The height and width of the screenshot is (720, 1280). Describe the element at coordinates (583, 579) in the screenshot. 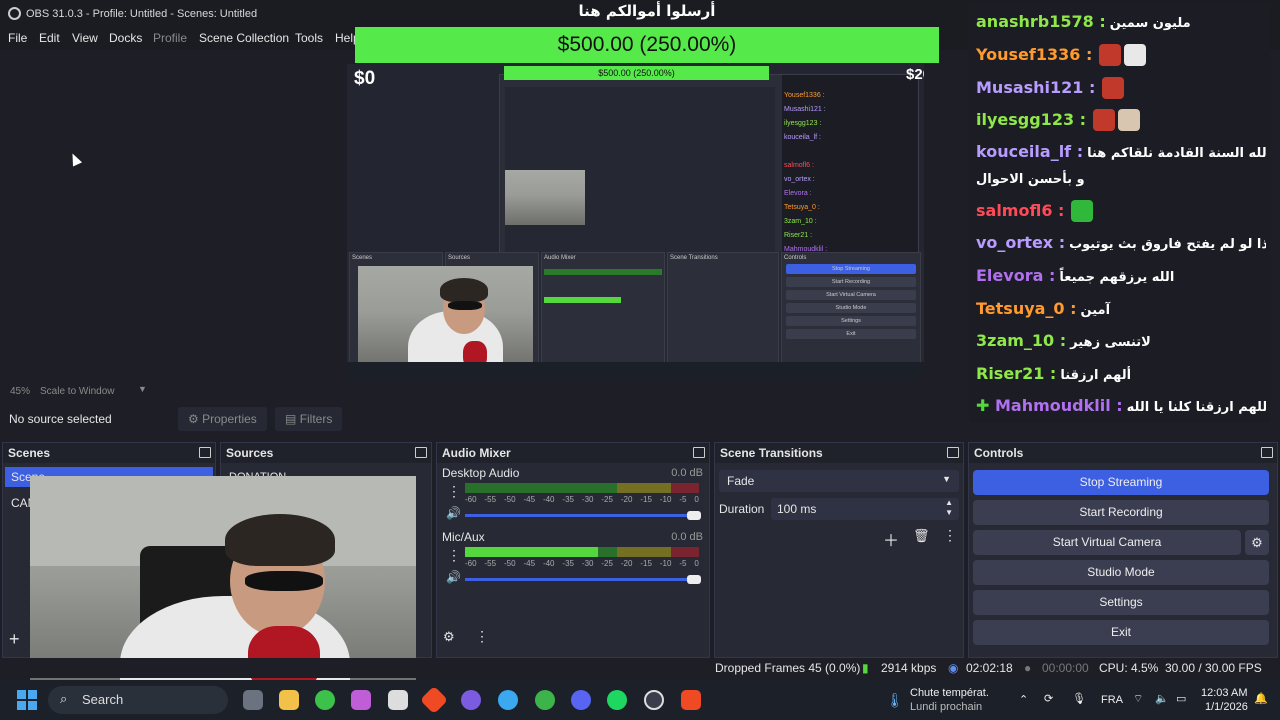

I see `mic-volume-slider` at that location.